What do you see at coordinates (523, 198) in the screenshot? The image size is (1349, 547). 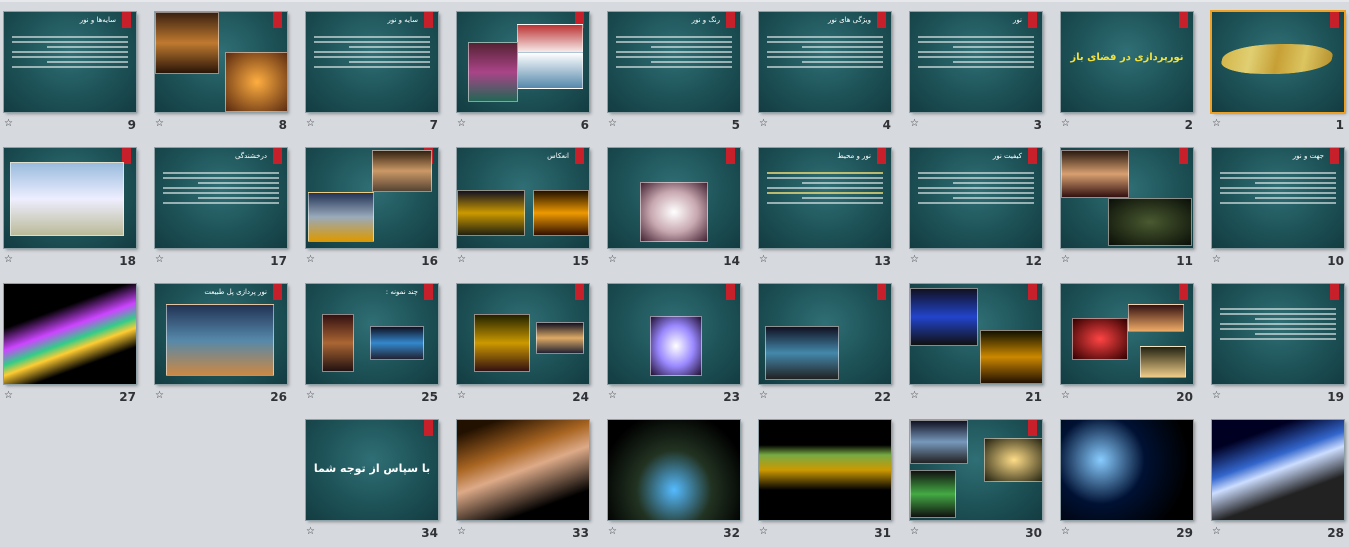 I see `slide-thumbnail-15: انعکاس` at bounding box center [523, 198].